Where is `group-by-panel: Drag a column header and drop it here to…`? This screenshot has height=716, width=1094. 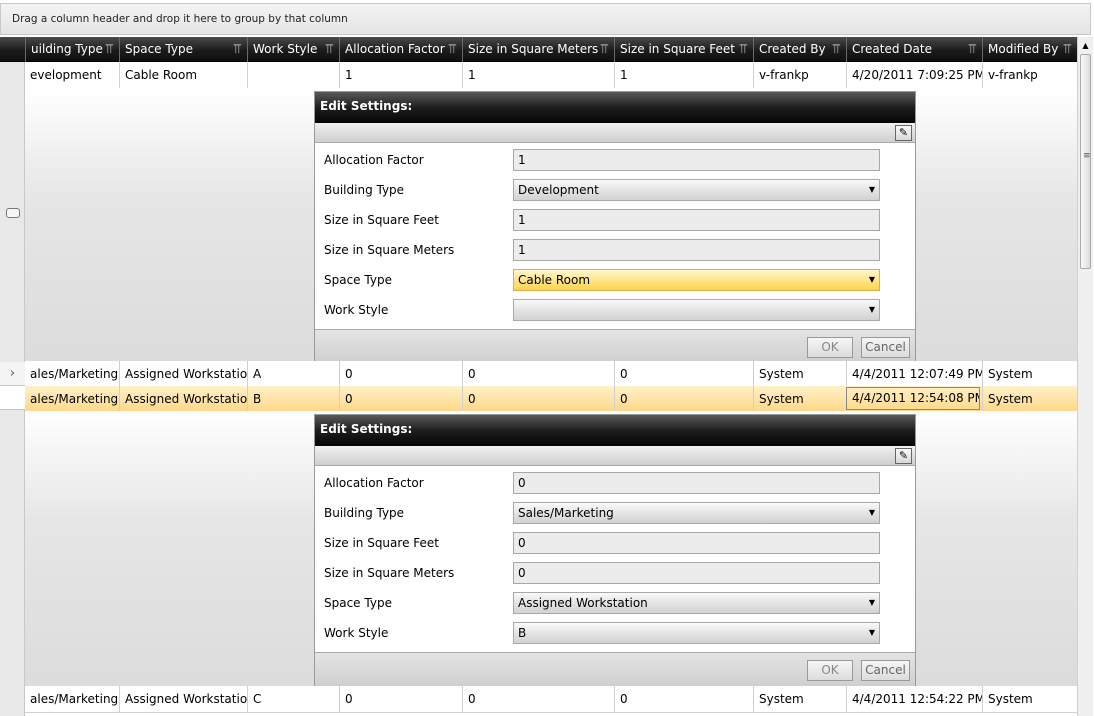 group-by-panel: Drag a column header and drop it here to… is located at coordinates (545, 19).